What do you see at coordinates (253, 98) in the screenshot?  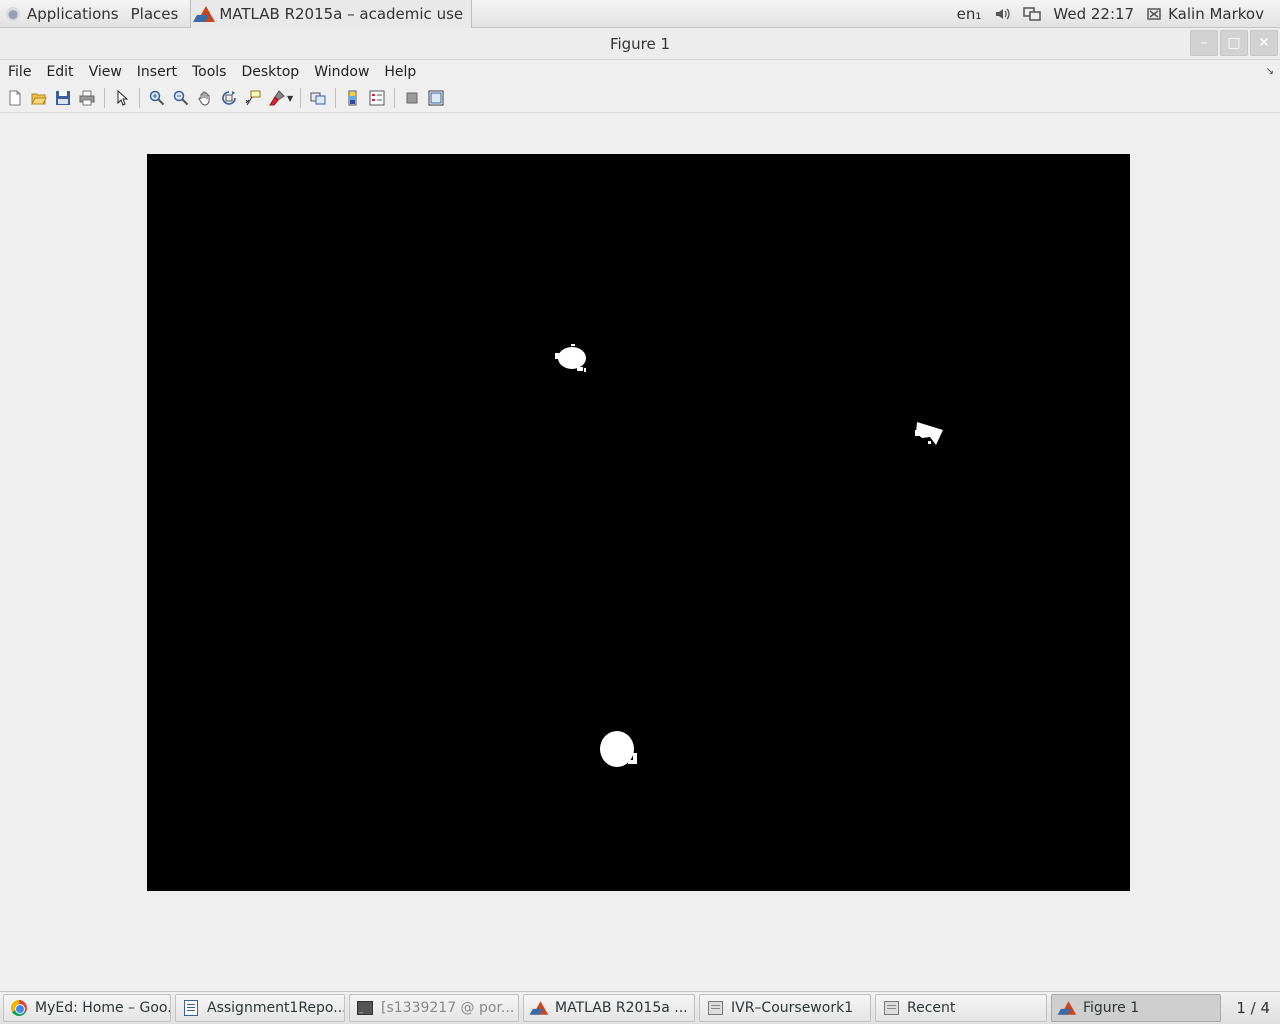 I see `data-cursor-icon` at bounding box center [253, 98].